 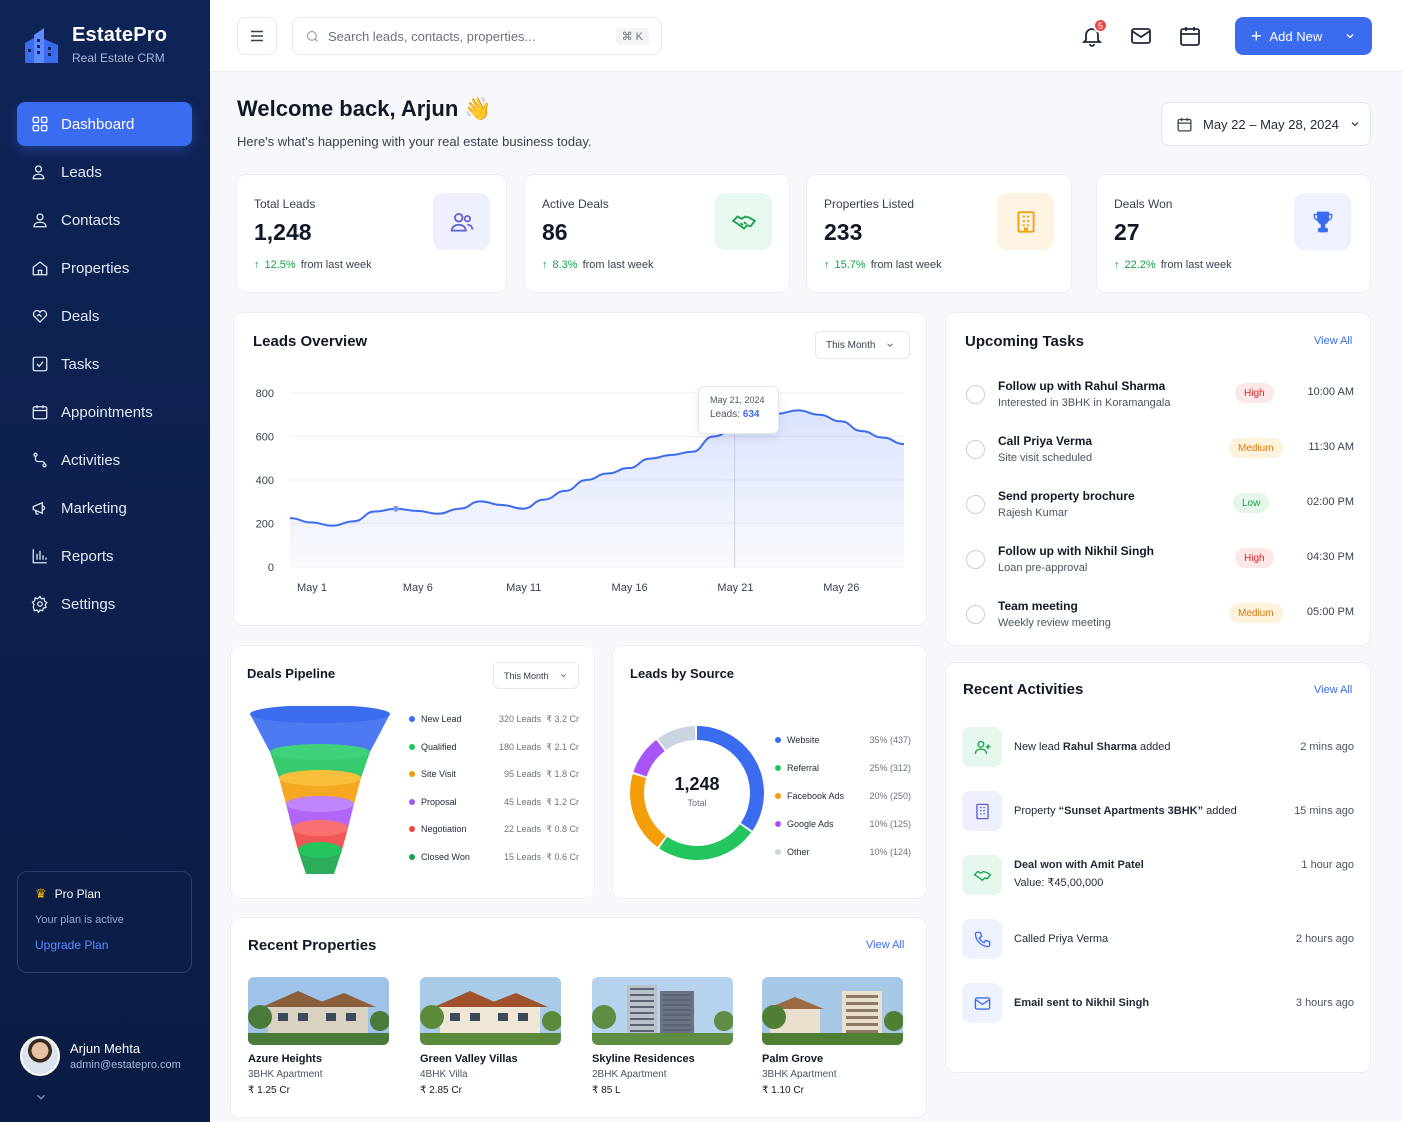 I want to click on source-legend-item: Google Ads, so click(x=804, y=824).